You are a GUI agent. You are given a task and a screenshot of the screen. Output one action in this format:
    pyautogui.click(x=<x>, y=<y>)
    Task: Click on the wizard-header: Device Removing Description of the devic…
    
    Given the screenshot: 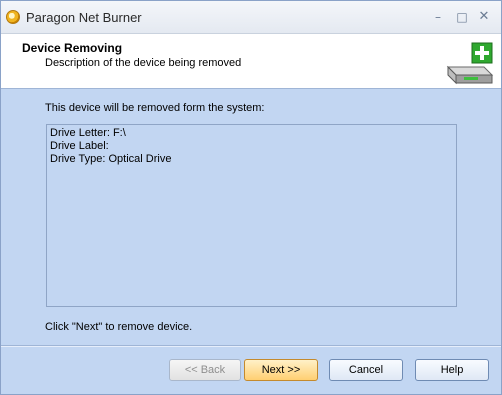 What is the action you would take?
    pyautogui.click(x=251, y=61)
    